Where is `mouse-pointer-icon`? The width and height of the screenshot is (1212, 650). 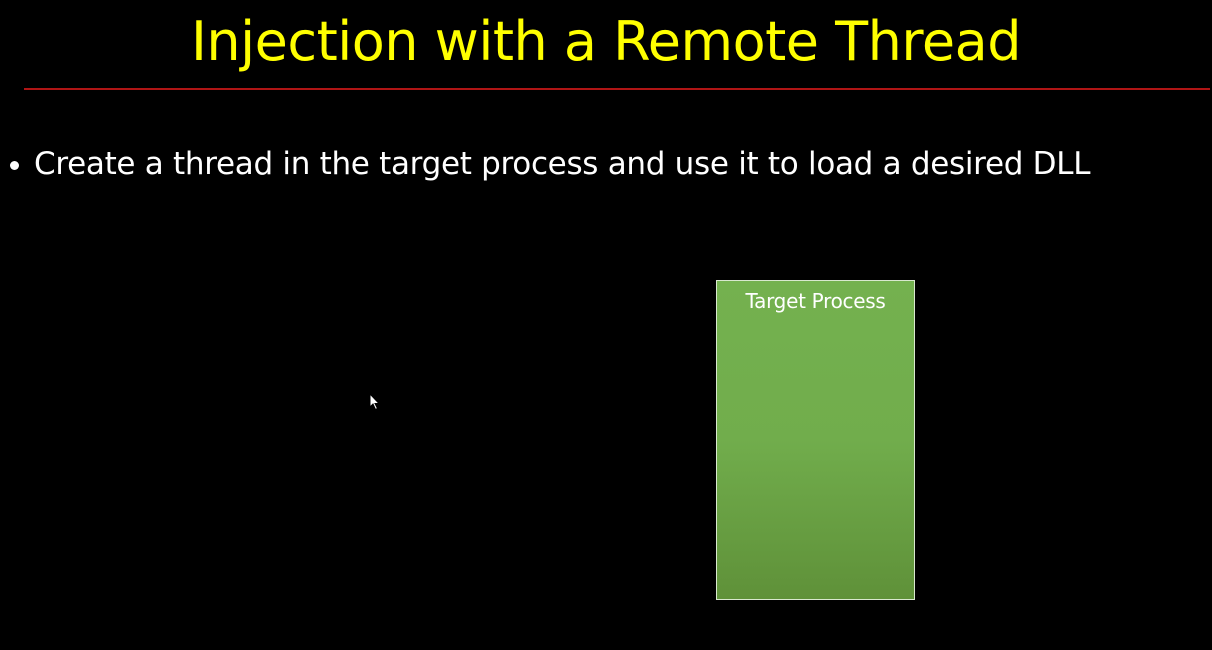
mouse-pointer-icon is located at coordinates (375, 402).